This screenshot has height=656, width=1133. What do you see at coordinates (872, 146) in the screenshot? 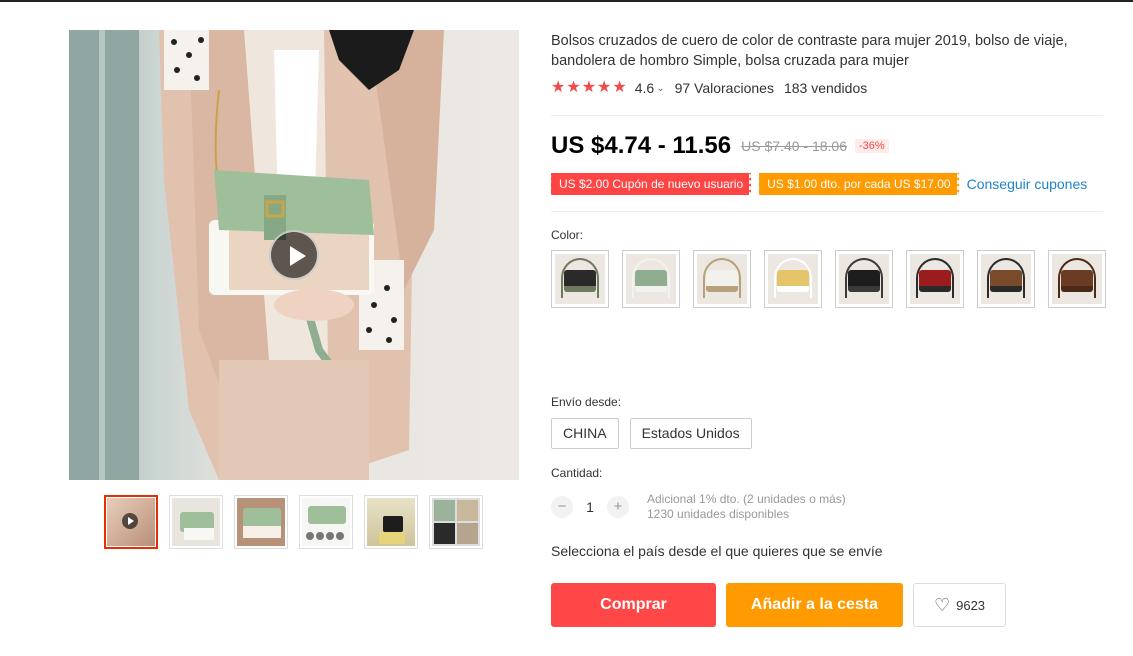
I see `discount-badge: -36%` at bounding box center [872, 146].